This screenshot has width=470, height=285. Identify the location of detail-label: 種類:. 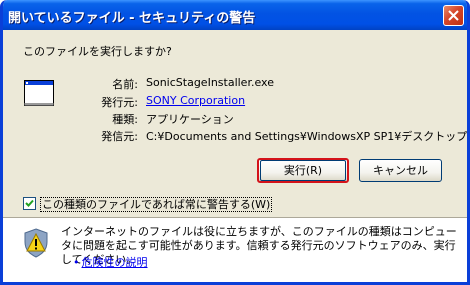
(125, 119).